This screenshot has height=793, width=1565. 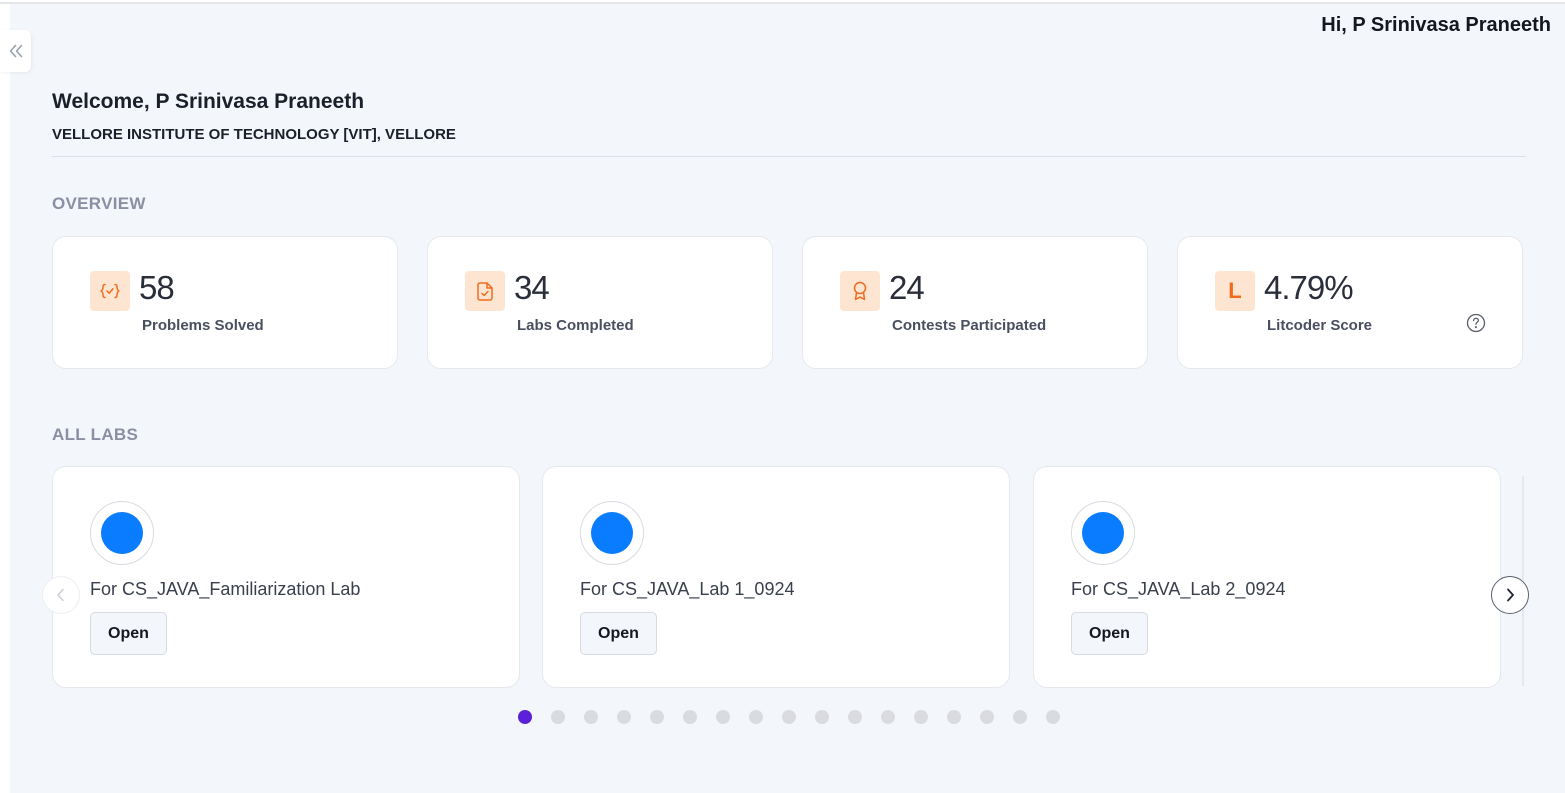 What do you see at coordinates (203, 325) in the screenshot?
I see `stat-label: Problems Solved` at bounding box center [203, 325].